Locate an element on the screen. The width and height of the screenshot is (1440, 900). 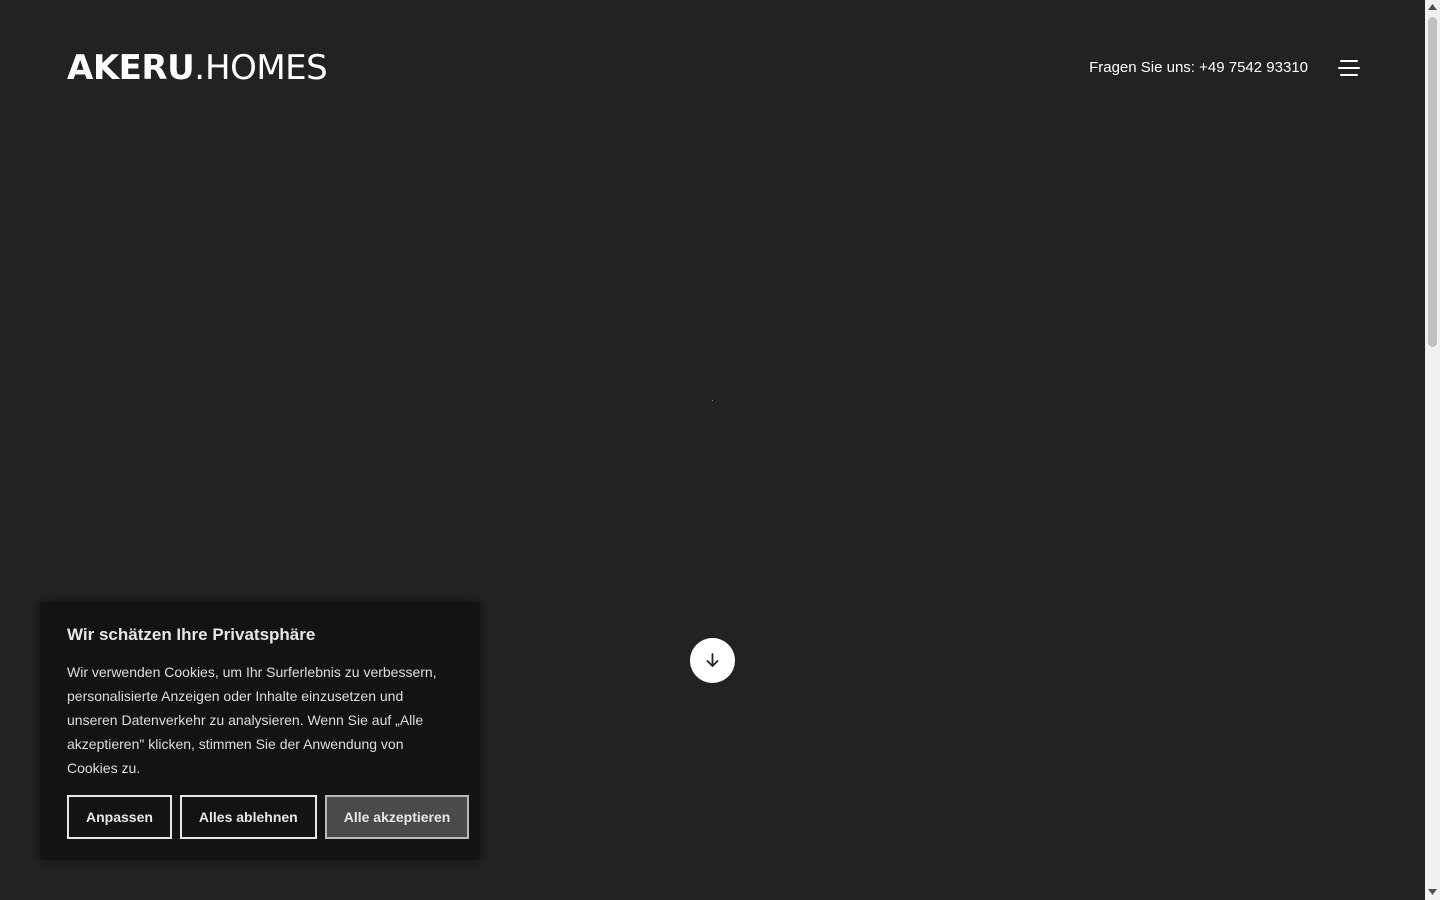
arrow-down-icon is located at coordinates (712, 660).